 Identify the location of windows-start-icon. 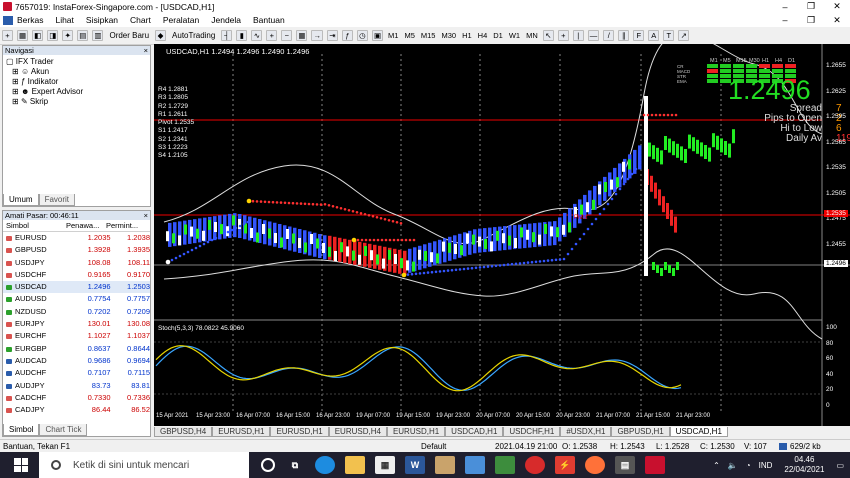
(21, 465).